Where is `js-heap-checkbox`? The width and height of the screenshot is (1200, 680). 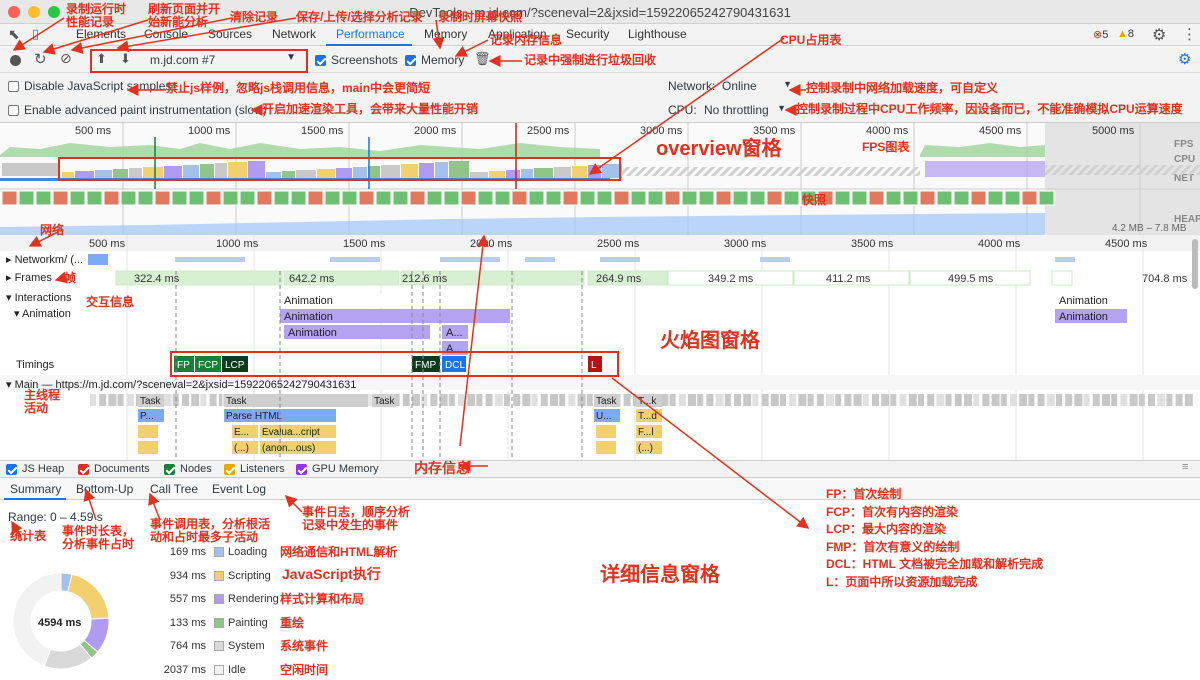 js-heap-checkbox is located at coordinates (11, 469).